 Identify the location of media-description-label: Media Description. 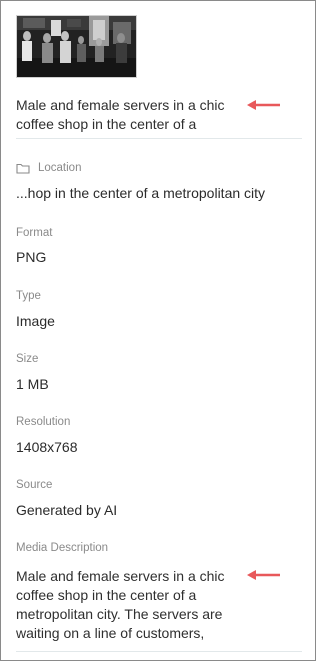
(62, 548).